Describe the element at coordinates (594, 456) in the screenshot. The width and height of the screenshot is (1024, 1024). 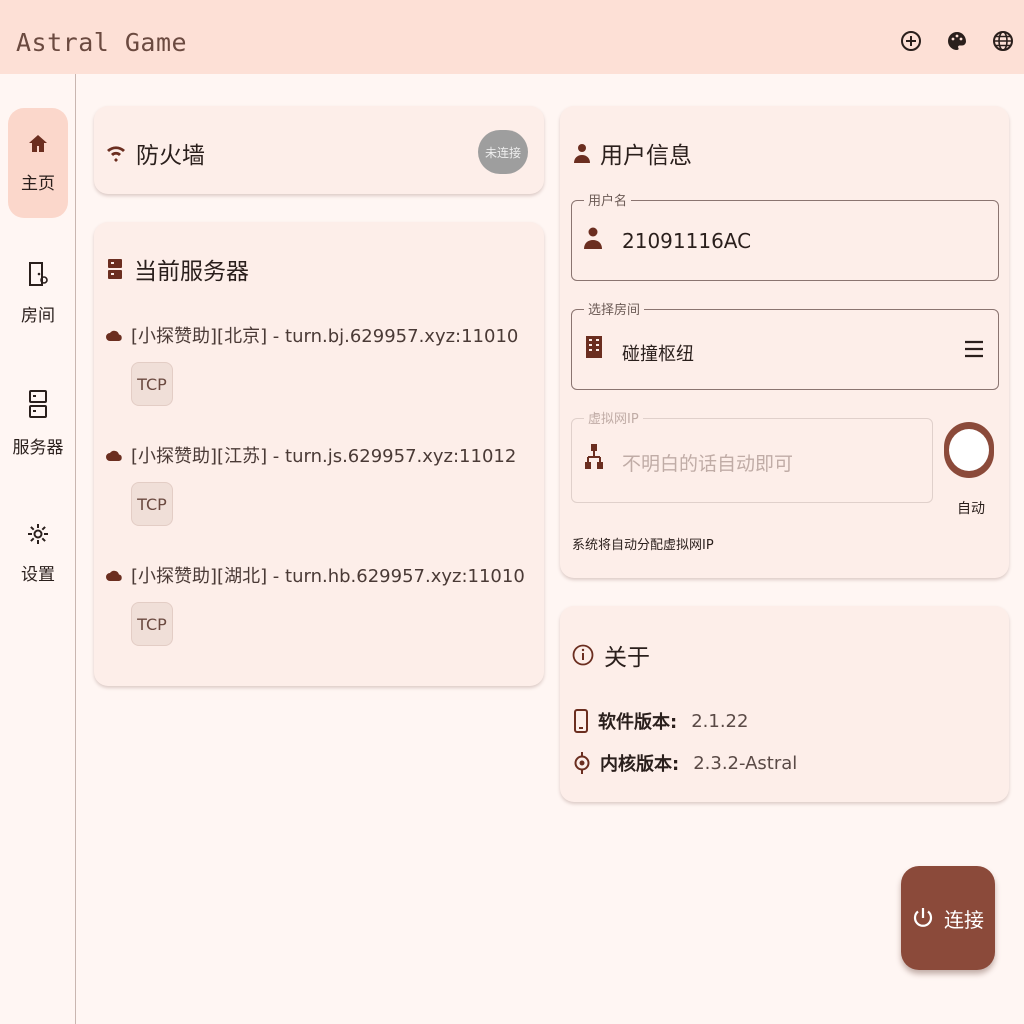
I see `network-icon` at that location.